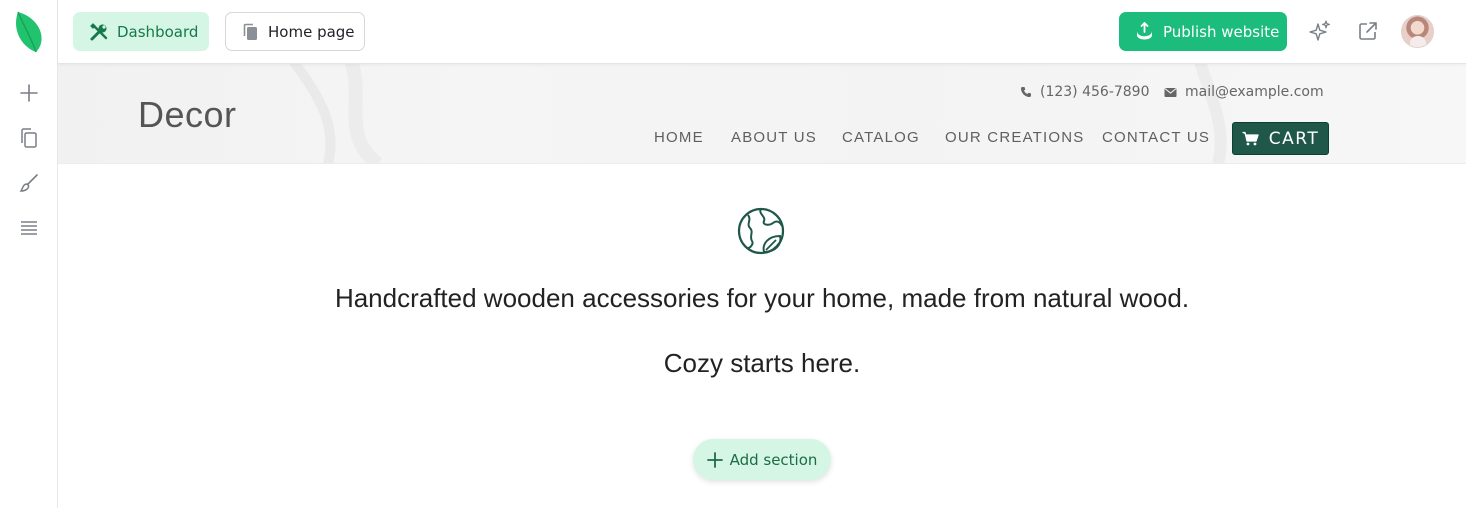  What do you see at coordinates (29, 32) in the screenshot?
I see `app-logo-leaf-icon` at bounding box center [29, 32].